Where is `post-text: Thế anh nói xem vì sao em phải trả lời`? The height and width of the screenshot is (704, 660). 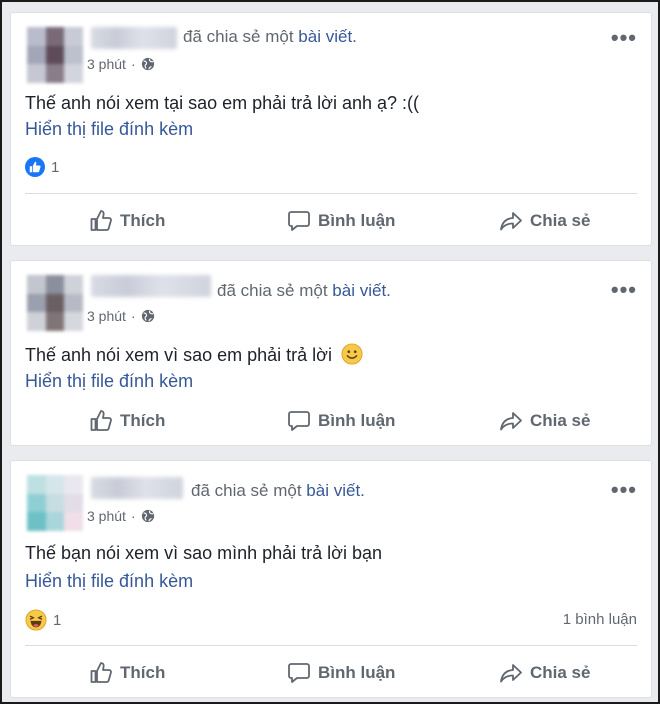
post-text: Thế anh nói xem vì sao em phải trả lời is located at coordinates (194, 354).